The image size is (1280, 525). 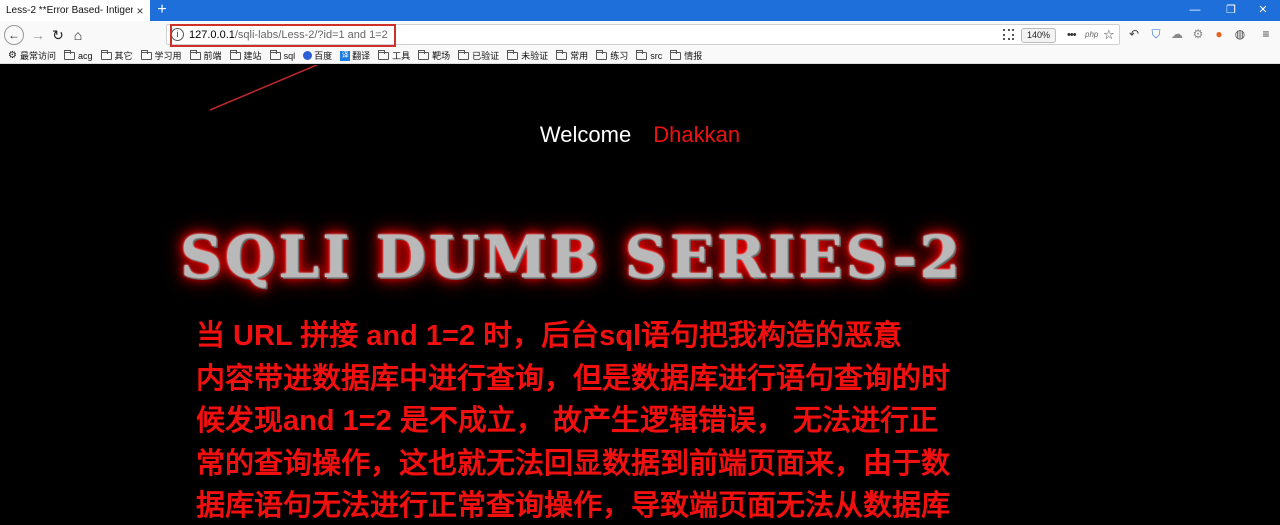 What do you see at coordinates (168, 56) in the screenshot?
I see `bookmark-label: 学习用` at bounding box center [168, 56].